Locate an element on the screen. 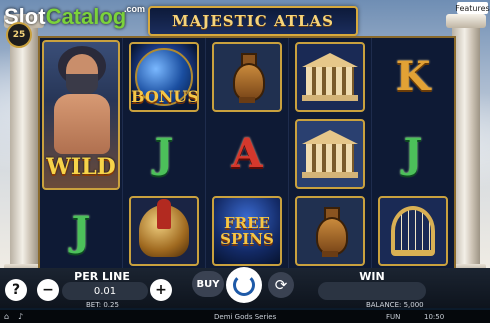 The height and width of the screenshot is (323, 490). balance-amount: BALANCE: 5,000 is located at coordinates (395, 305).